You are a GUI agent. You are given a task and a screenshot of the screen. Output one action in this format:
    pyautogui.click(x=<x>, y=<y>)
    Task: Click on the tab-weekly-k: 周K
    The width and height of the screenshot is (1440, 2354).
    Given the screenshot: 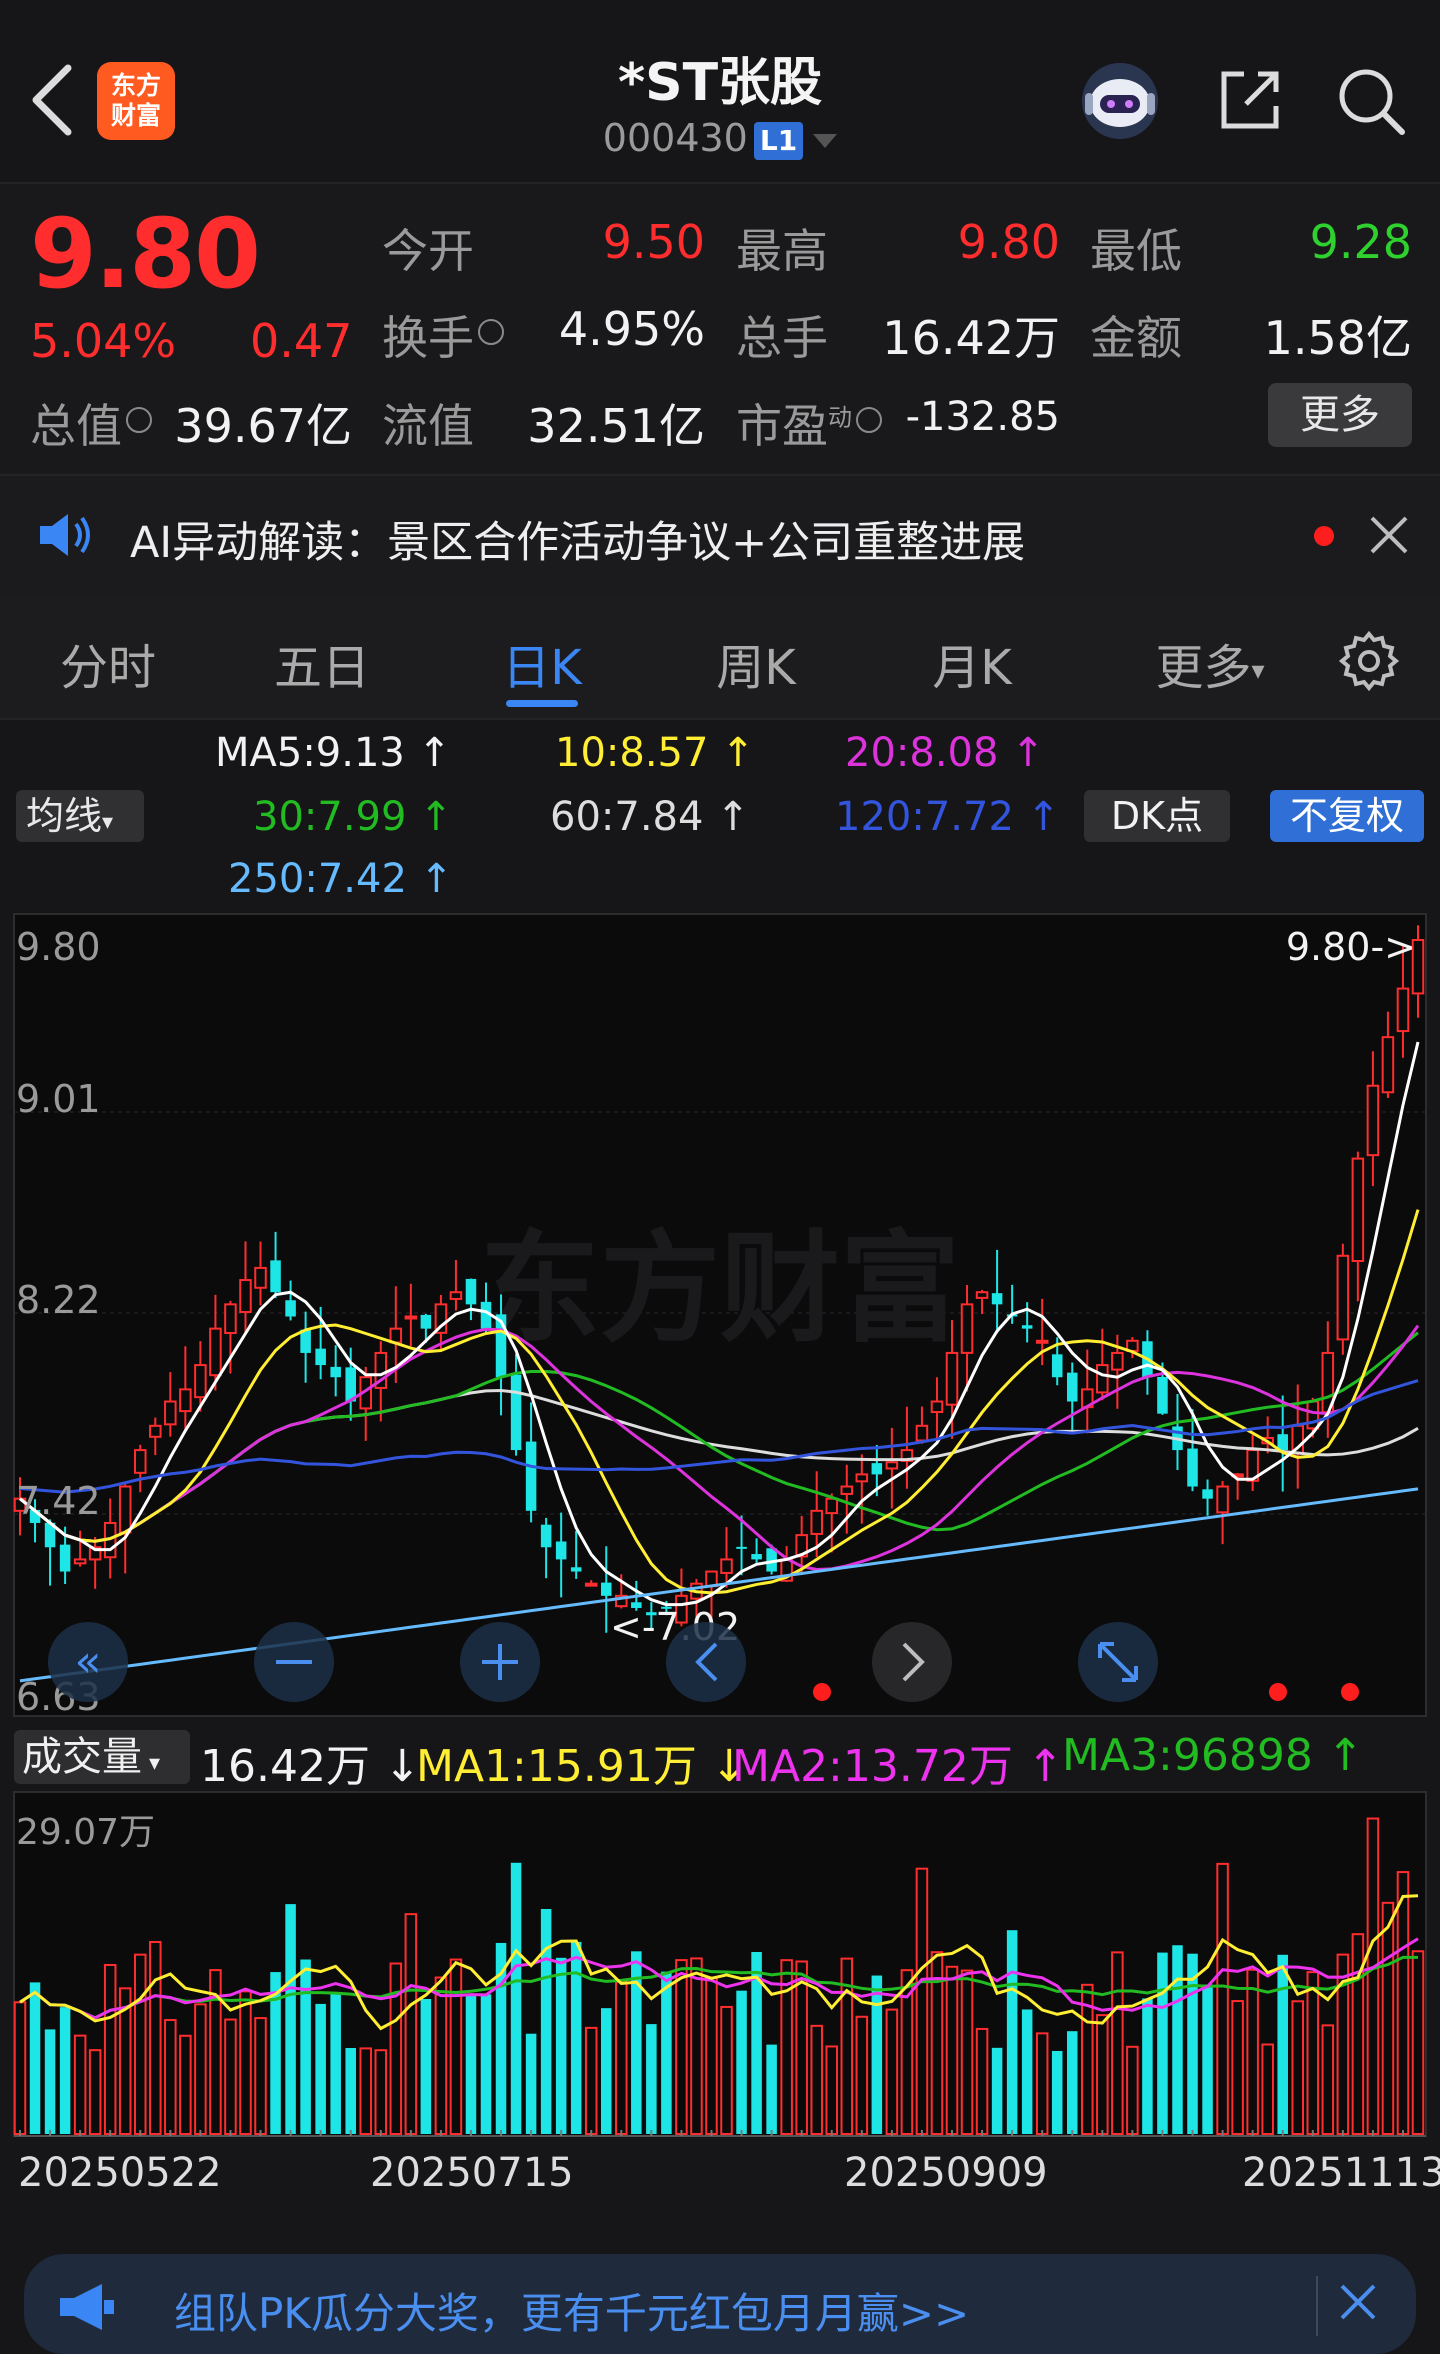 What is the action you would take?
    pyautogui.click(x=756, y=663)
    